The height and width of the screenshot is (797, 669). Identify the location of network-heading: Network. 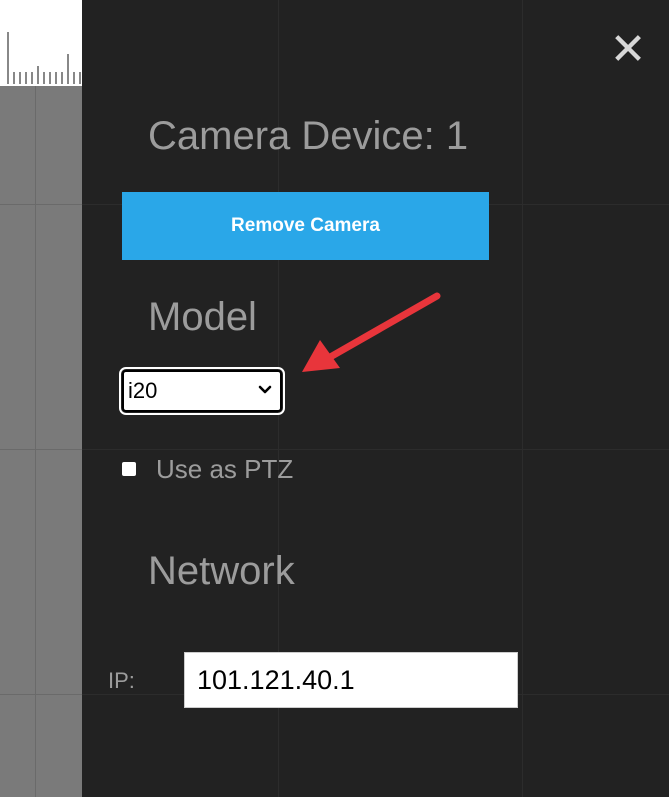
(221, 571).